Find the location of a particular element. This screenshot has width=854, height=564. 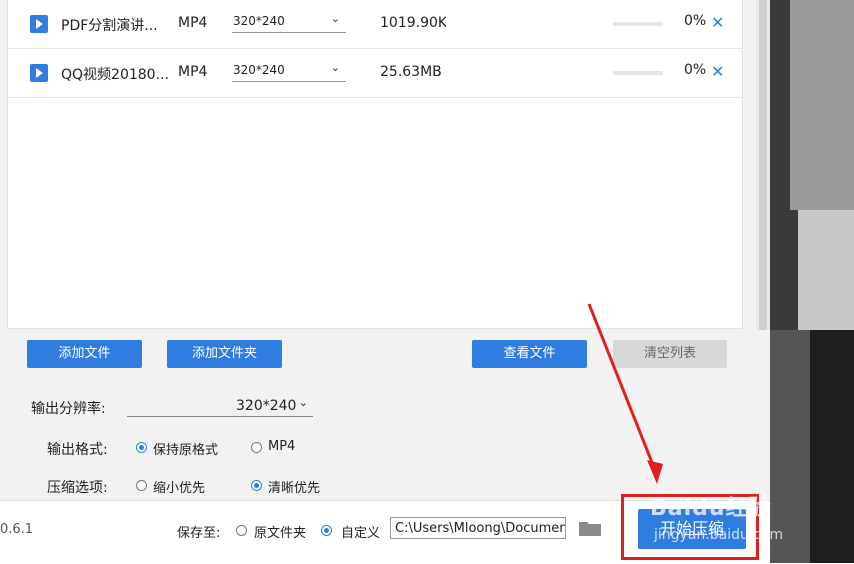

file-size: 1019.90KB is located at coordinates (413, 23).